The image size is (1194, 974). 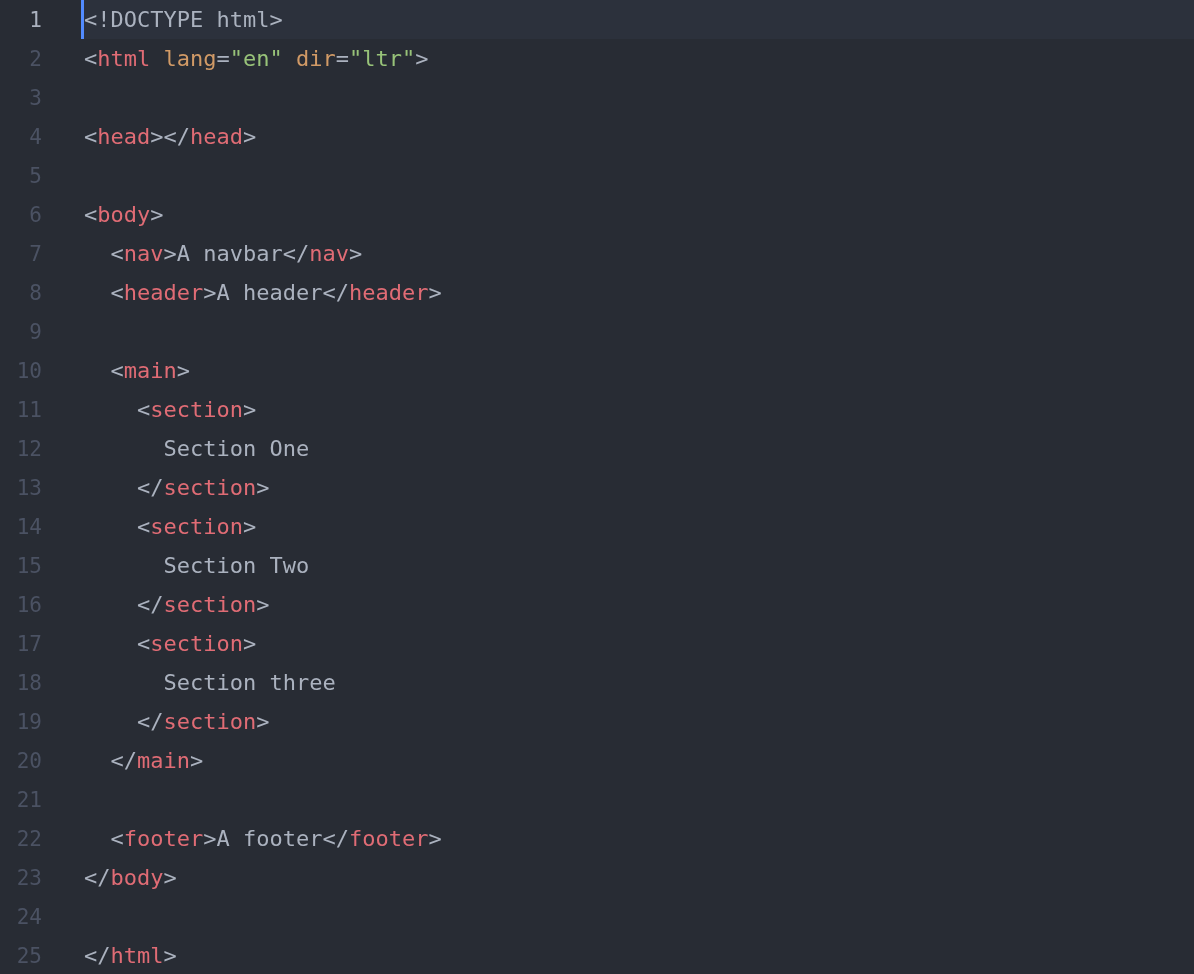 What do you see at coordinates (637, 292) in the screenshot?
I see `code-line: <header>A header</header>` at bounding box center [637, 292].